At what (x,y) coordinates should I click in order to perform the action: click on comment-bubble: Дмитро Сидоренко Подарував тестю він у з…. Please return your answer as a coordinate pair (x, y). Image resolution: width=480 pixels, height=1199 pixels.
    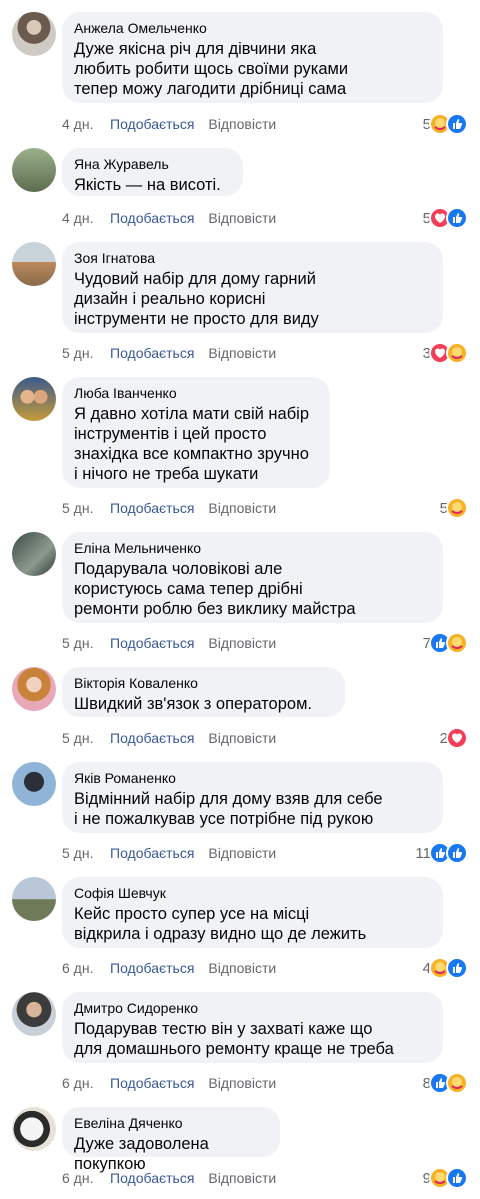
    Looking at the image, I should click on (252, 1027).